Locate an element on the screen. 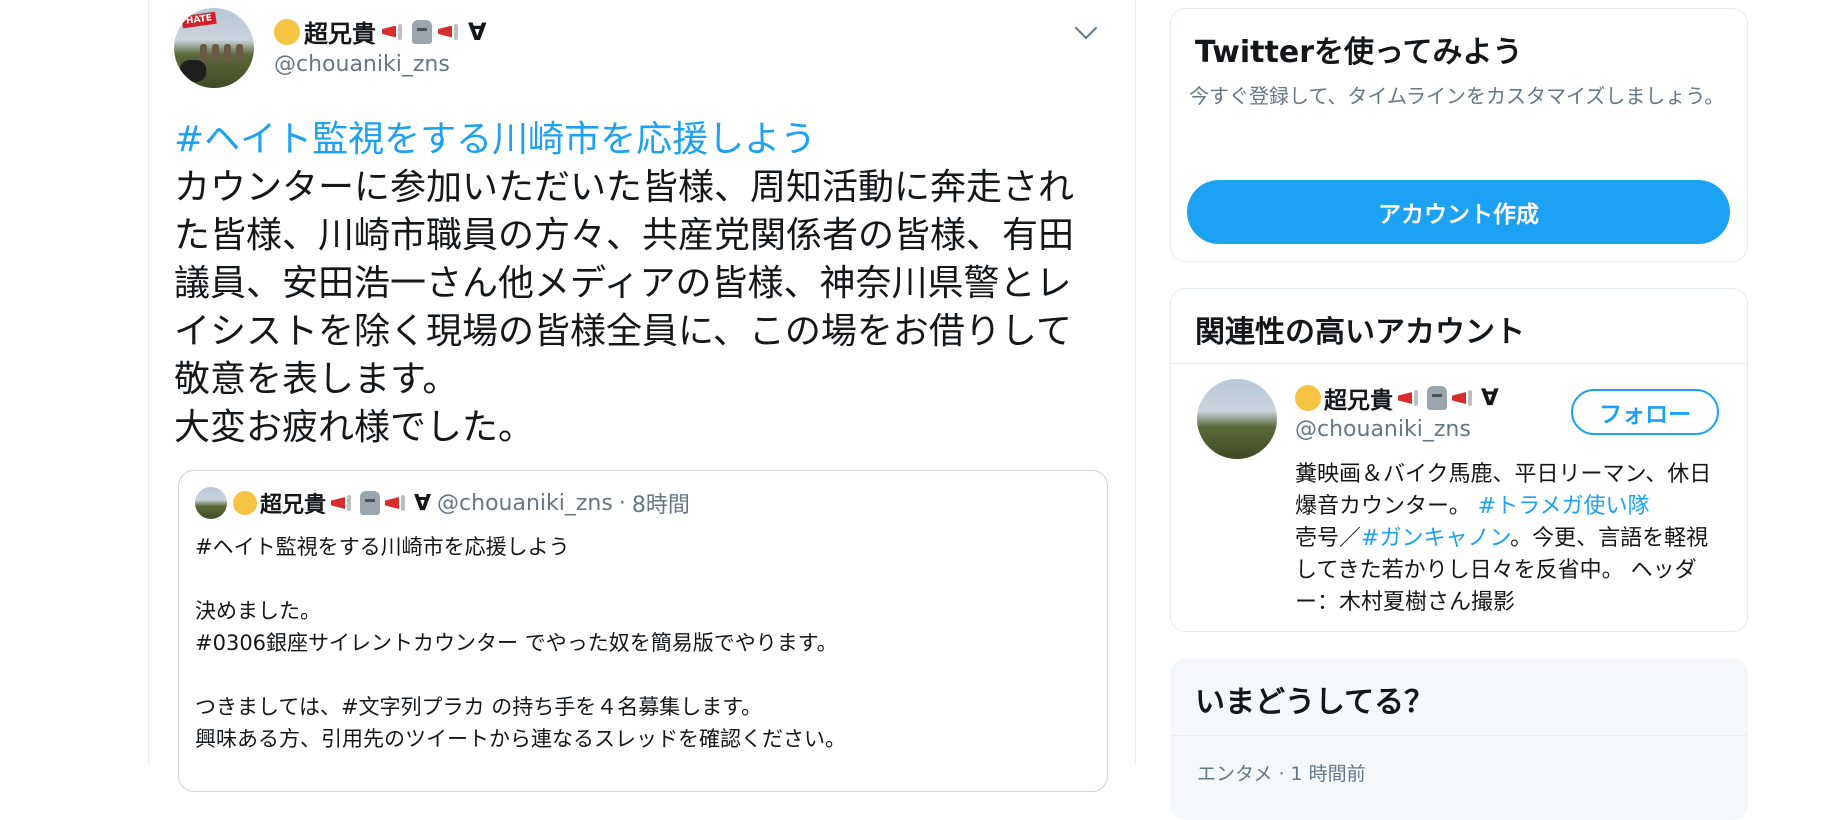  related-account-avatar is located at coordinates (1237, 419).